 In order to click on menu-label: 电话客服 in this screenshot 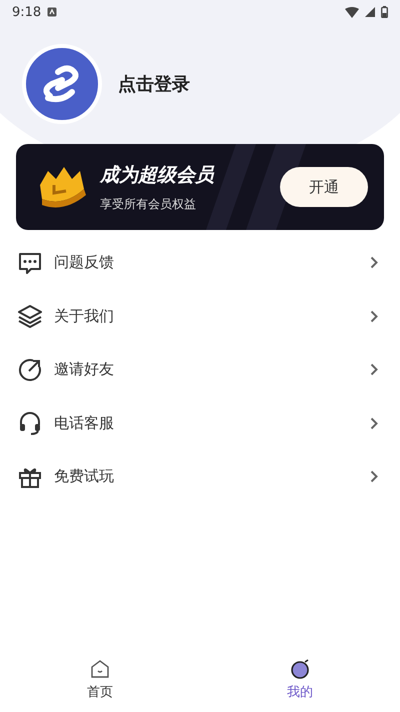, I will do `click(84, 423)`.